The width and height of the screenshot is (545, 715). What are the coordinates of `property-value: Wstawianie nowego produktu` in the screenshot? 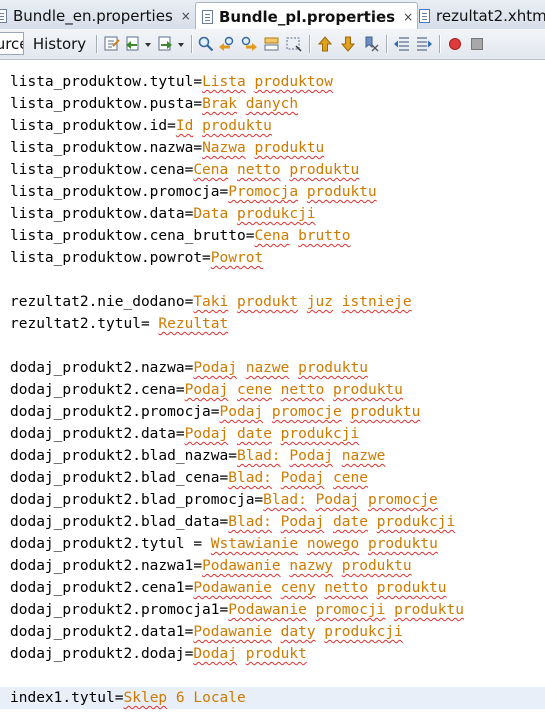 It's located at (324, 544).